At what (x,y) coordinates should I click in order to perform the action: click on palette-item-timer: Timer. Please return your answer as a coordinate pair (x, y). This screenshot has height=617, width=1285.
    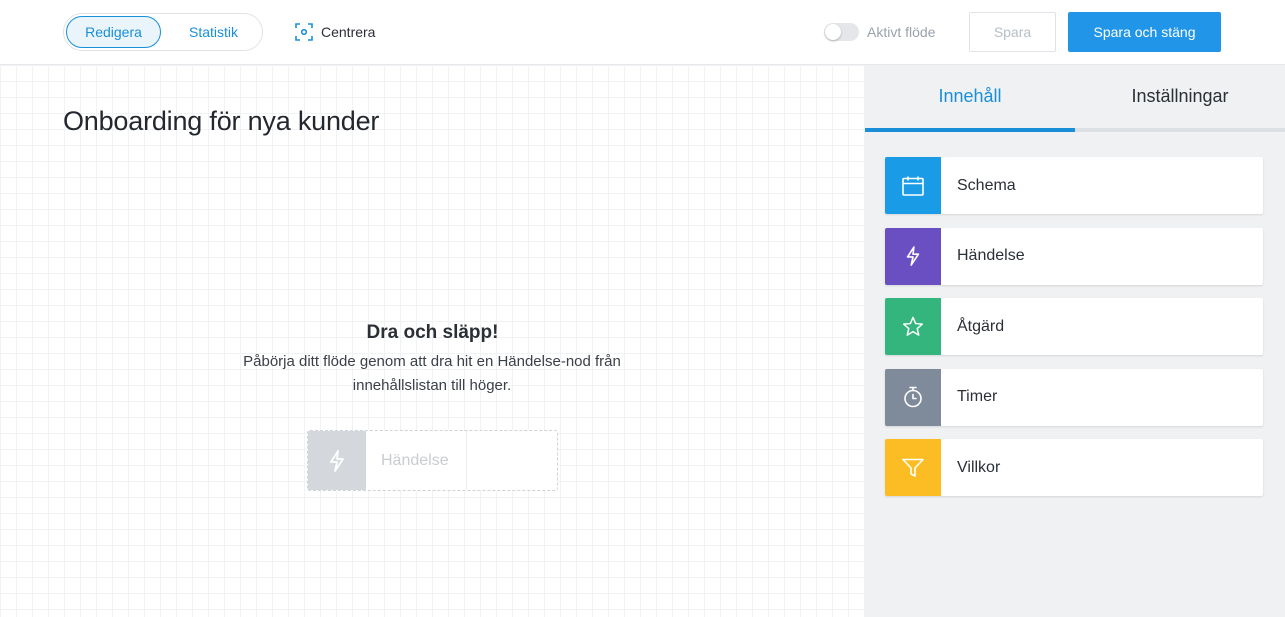
    Looking at the image, I should click on (1074, 397).